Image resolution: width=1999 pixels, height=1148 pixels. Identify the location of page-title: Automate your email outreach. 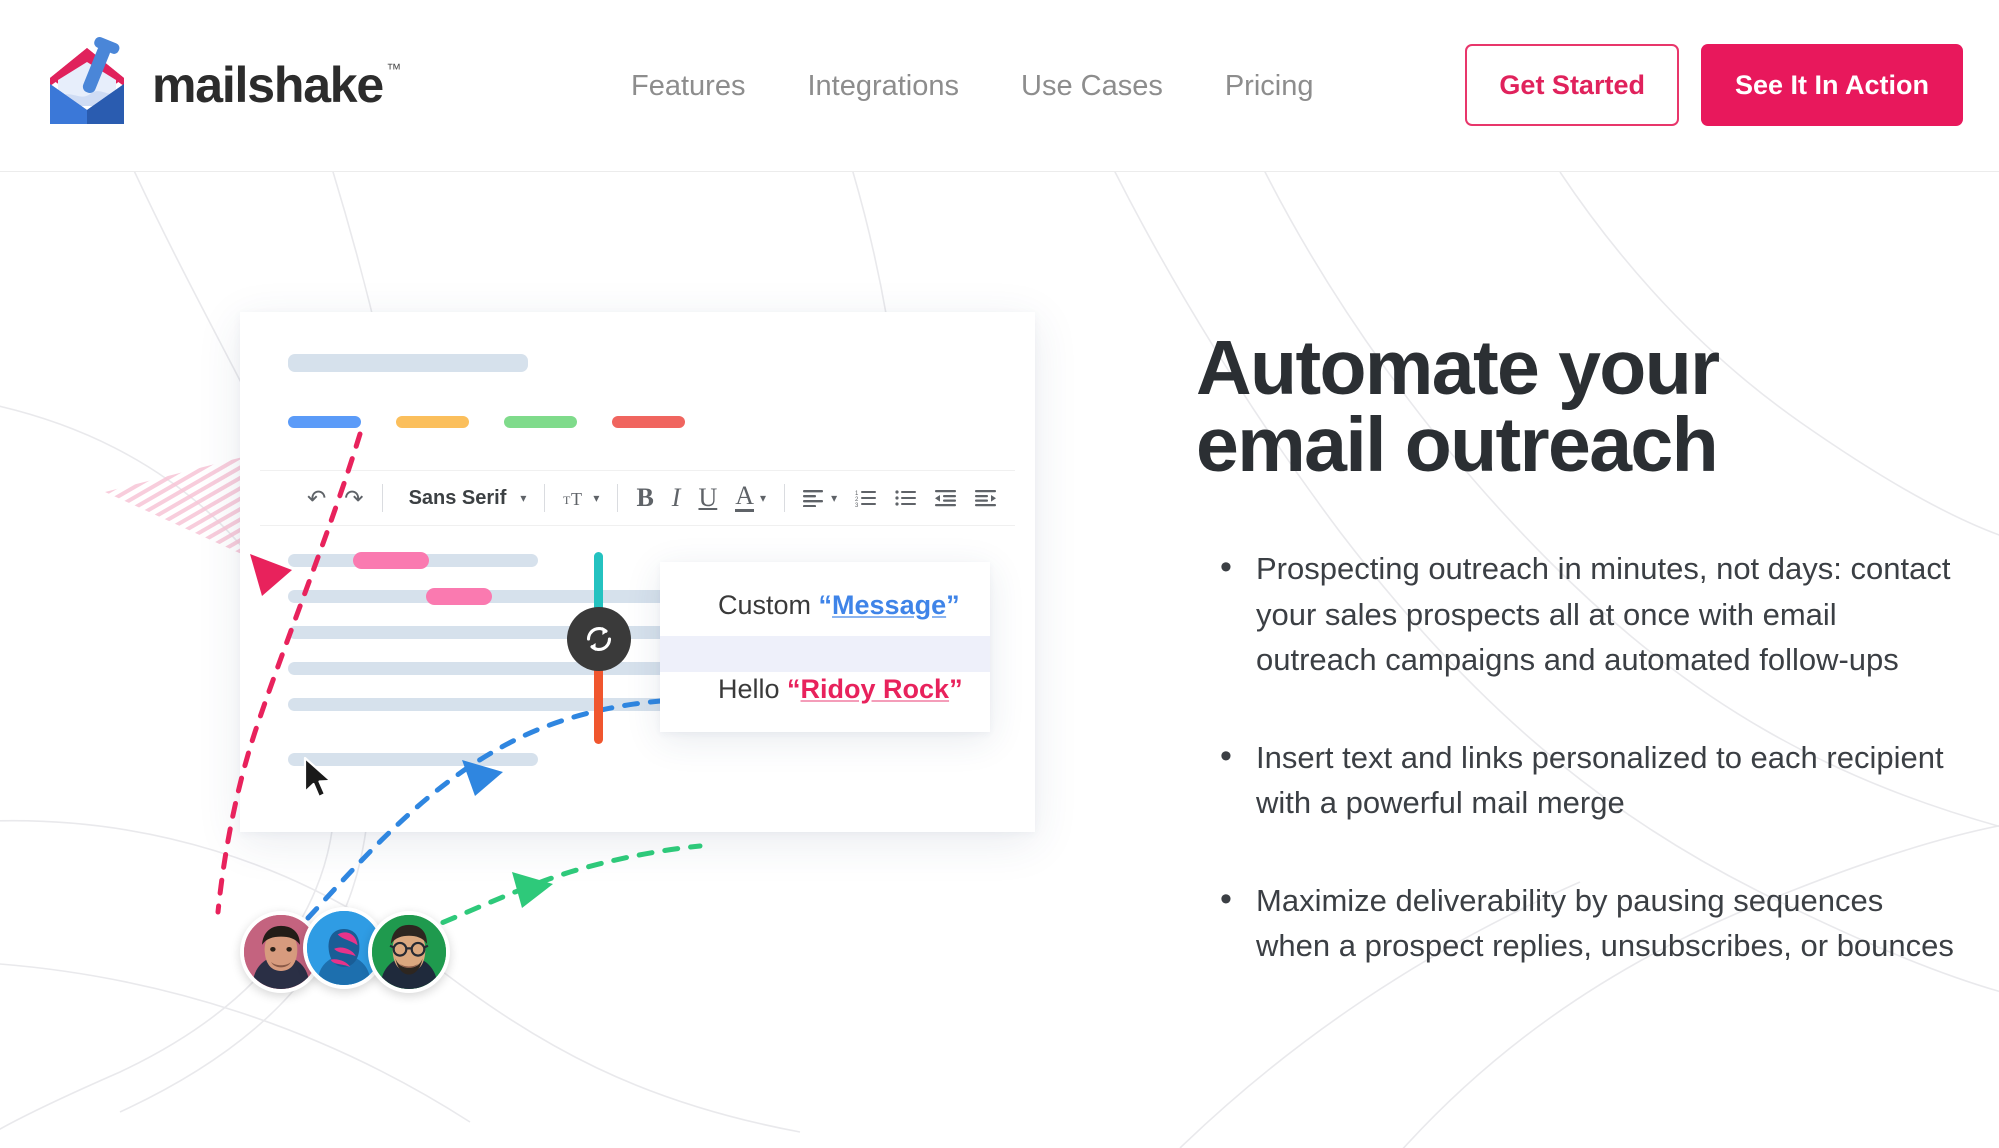
(1576, 407).